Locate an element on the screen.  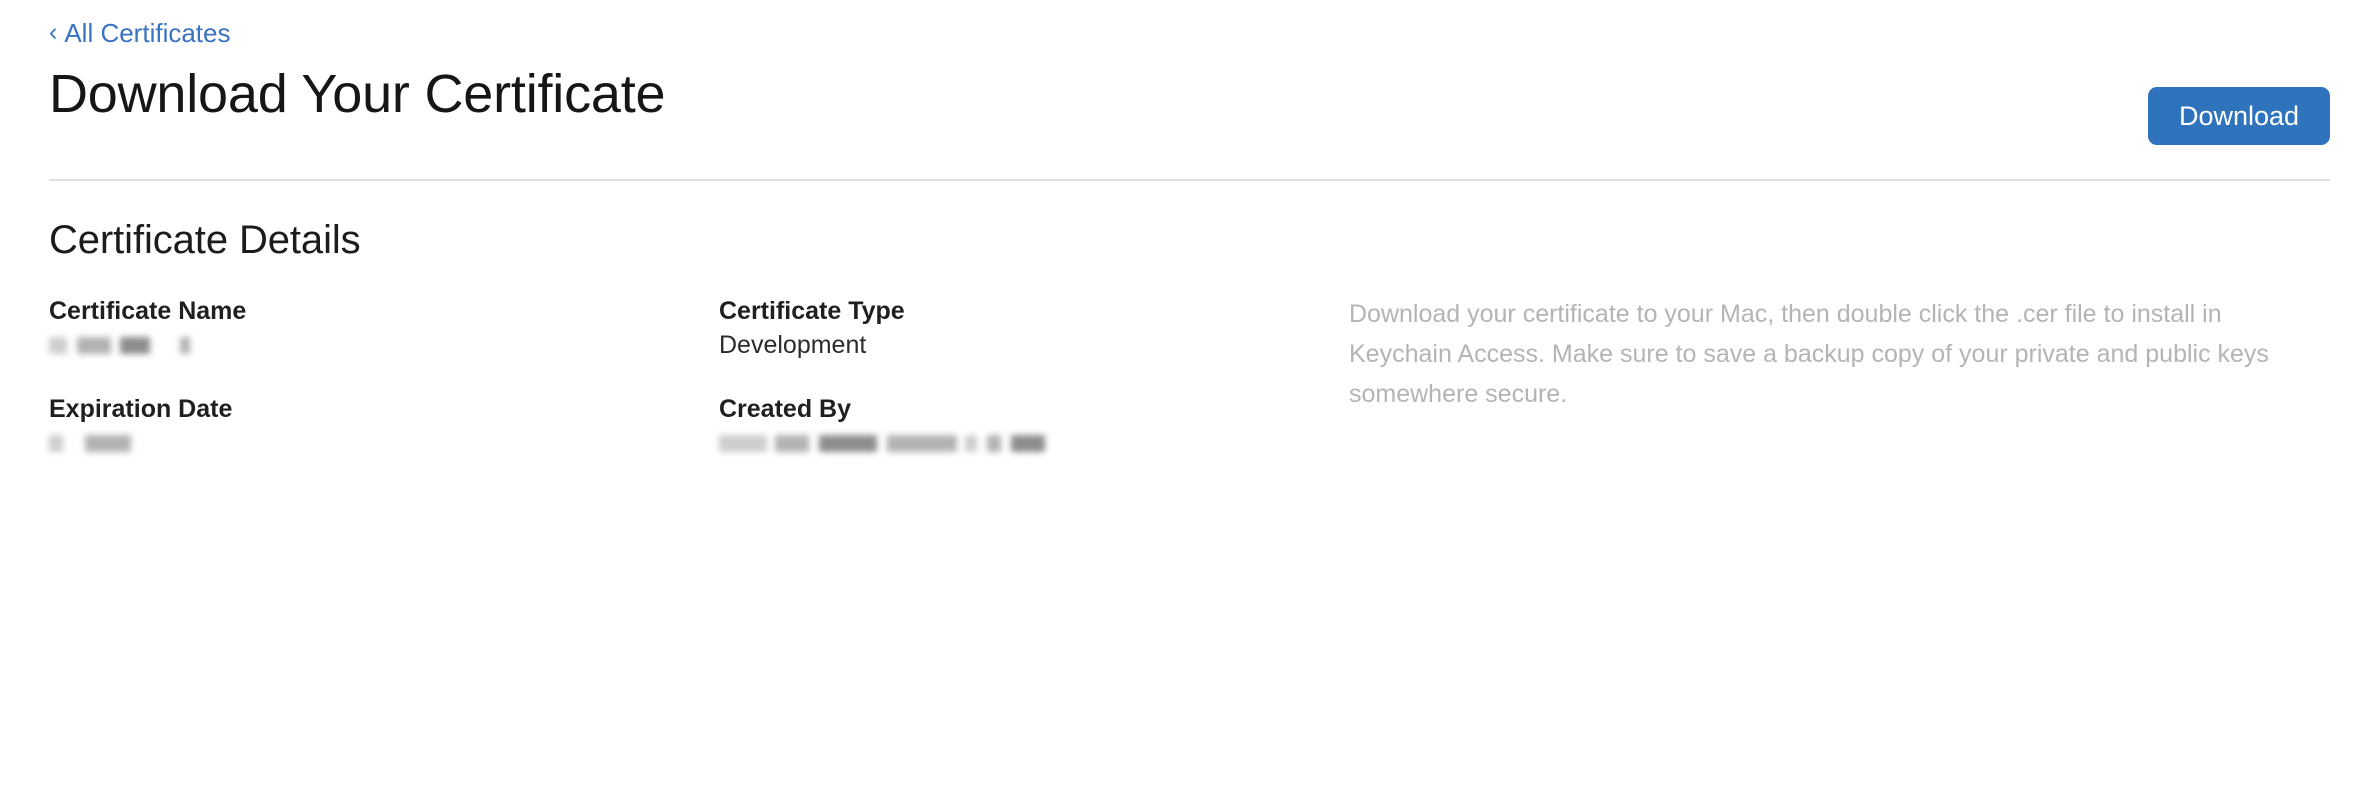
certificate-name-label: Certificate Name is located at coordinates (148, 311).